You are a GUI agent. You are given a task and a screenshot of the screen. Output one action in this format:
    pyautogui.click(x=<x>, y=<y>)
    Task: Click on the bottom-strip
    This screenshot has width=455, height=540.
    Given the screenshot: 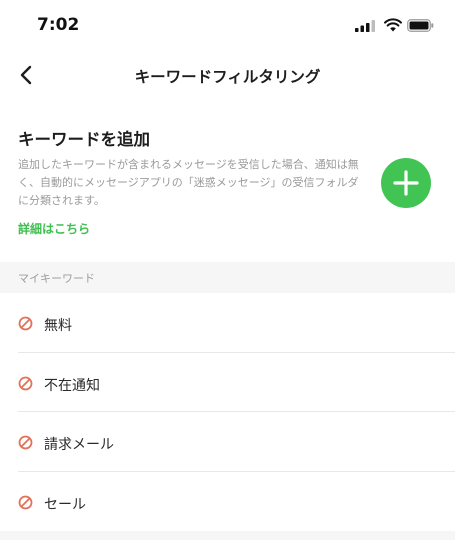 What is the action you would take?
    pyautogui.click(x=227, y=535)
    